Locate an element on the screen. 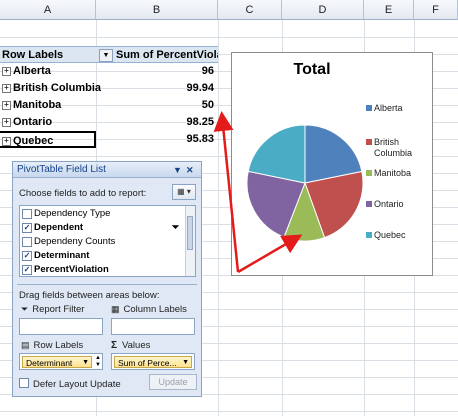  values-area: Sum of Perce... ▼ is located at coordinates (153, 361).